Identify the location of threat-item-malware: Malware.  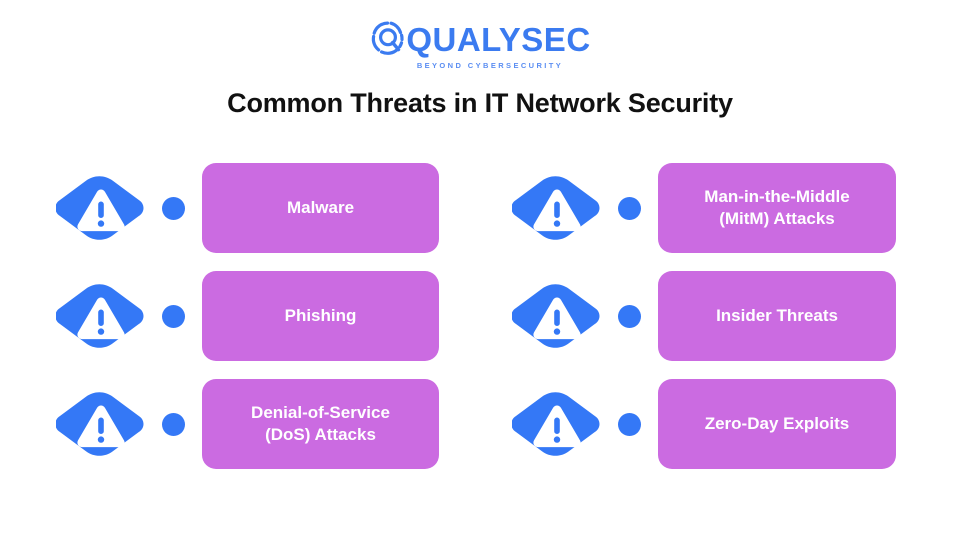
(284, 208).